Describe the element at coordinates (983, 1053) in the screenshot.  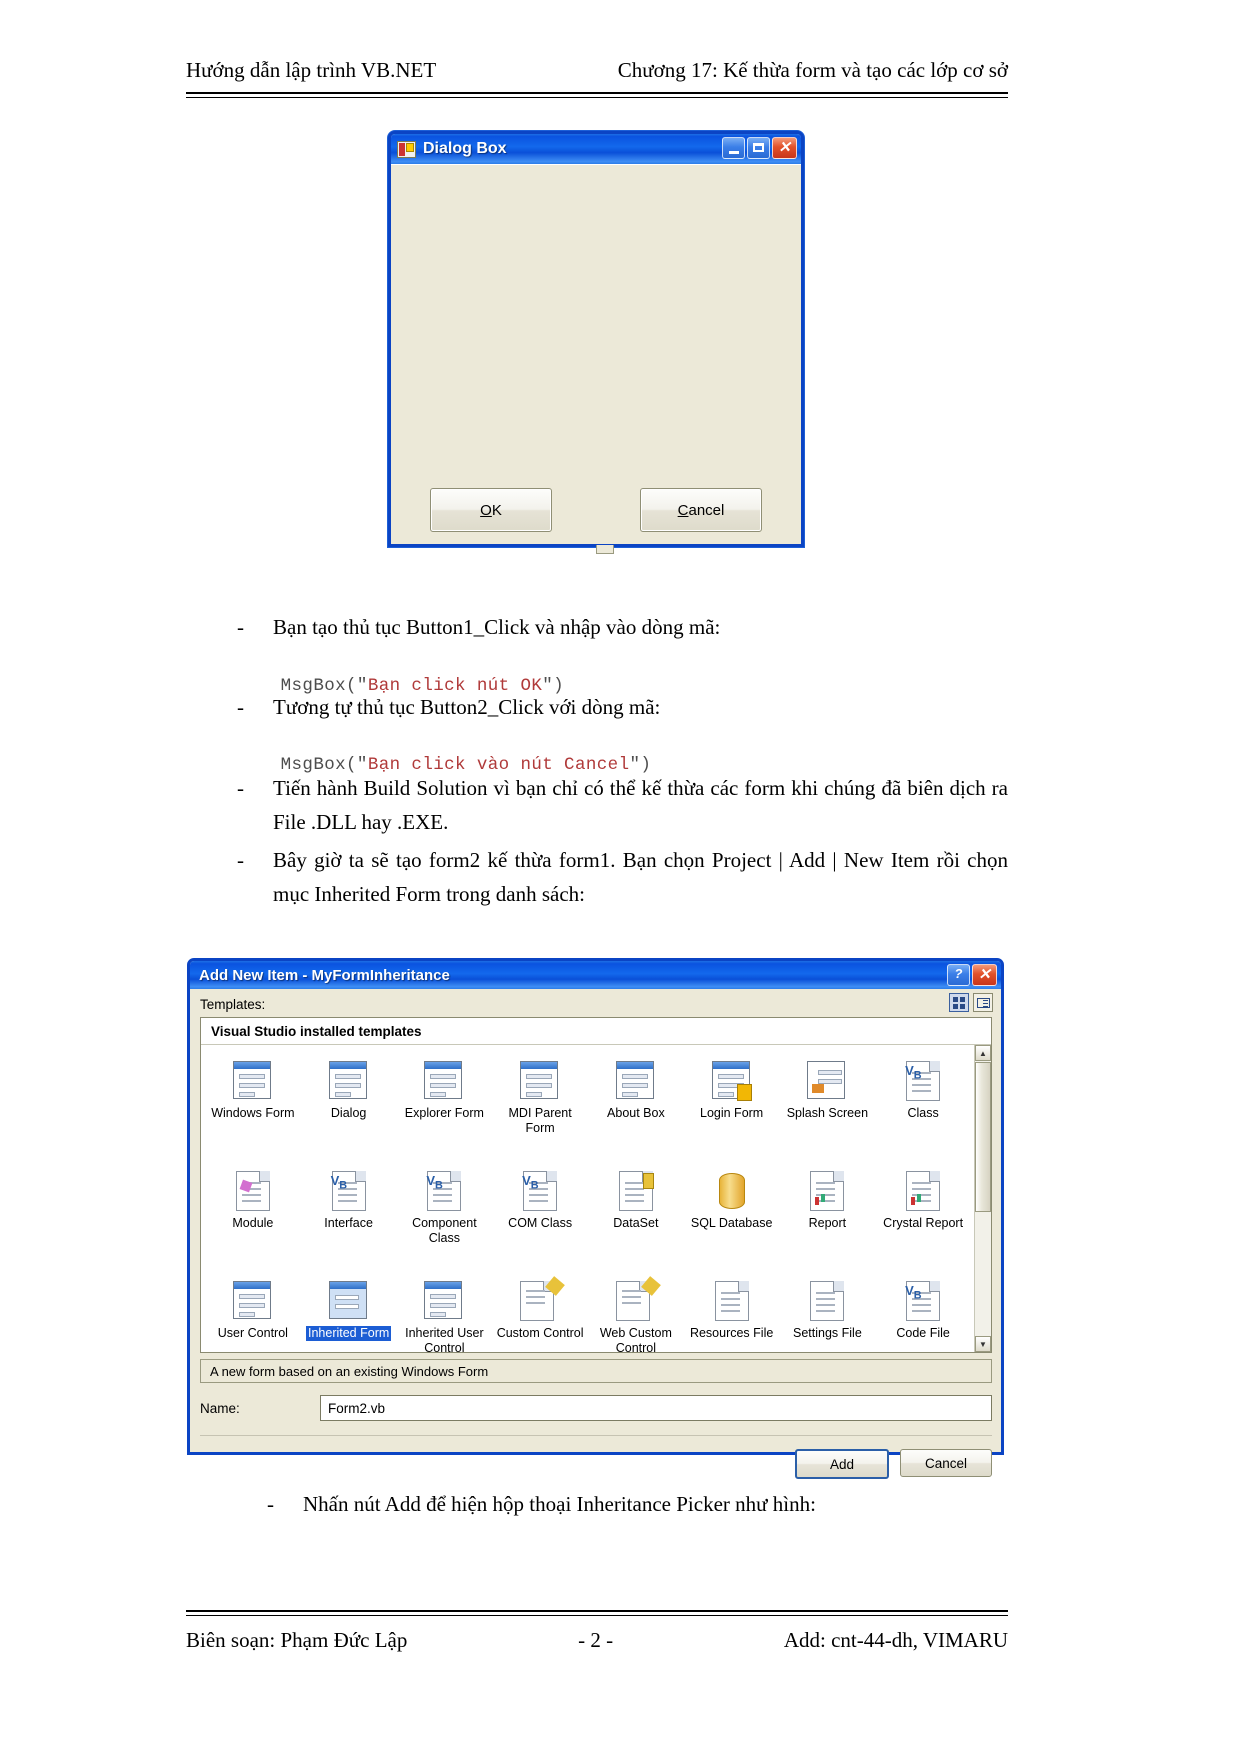
I see `scroll-up-button: ▲` at that location.